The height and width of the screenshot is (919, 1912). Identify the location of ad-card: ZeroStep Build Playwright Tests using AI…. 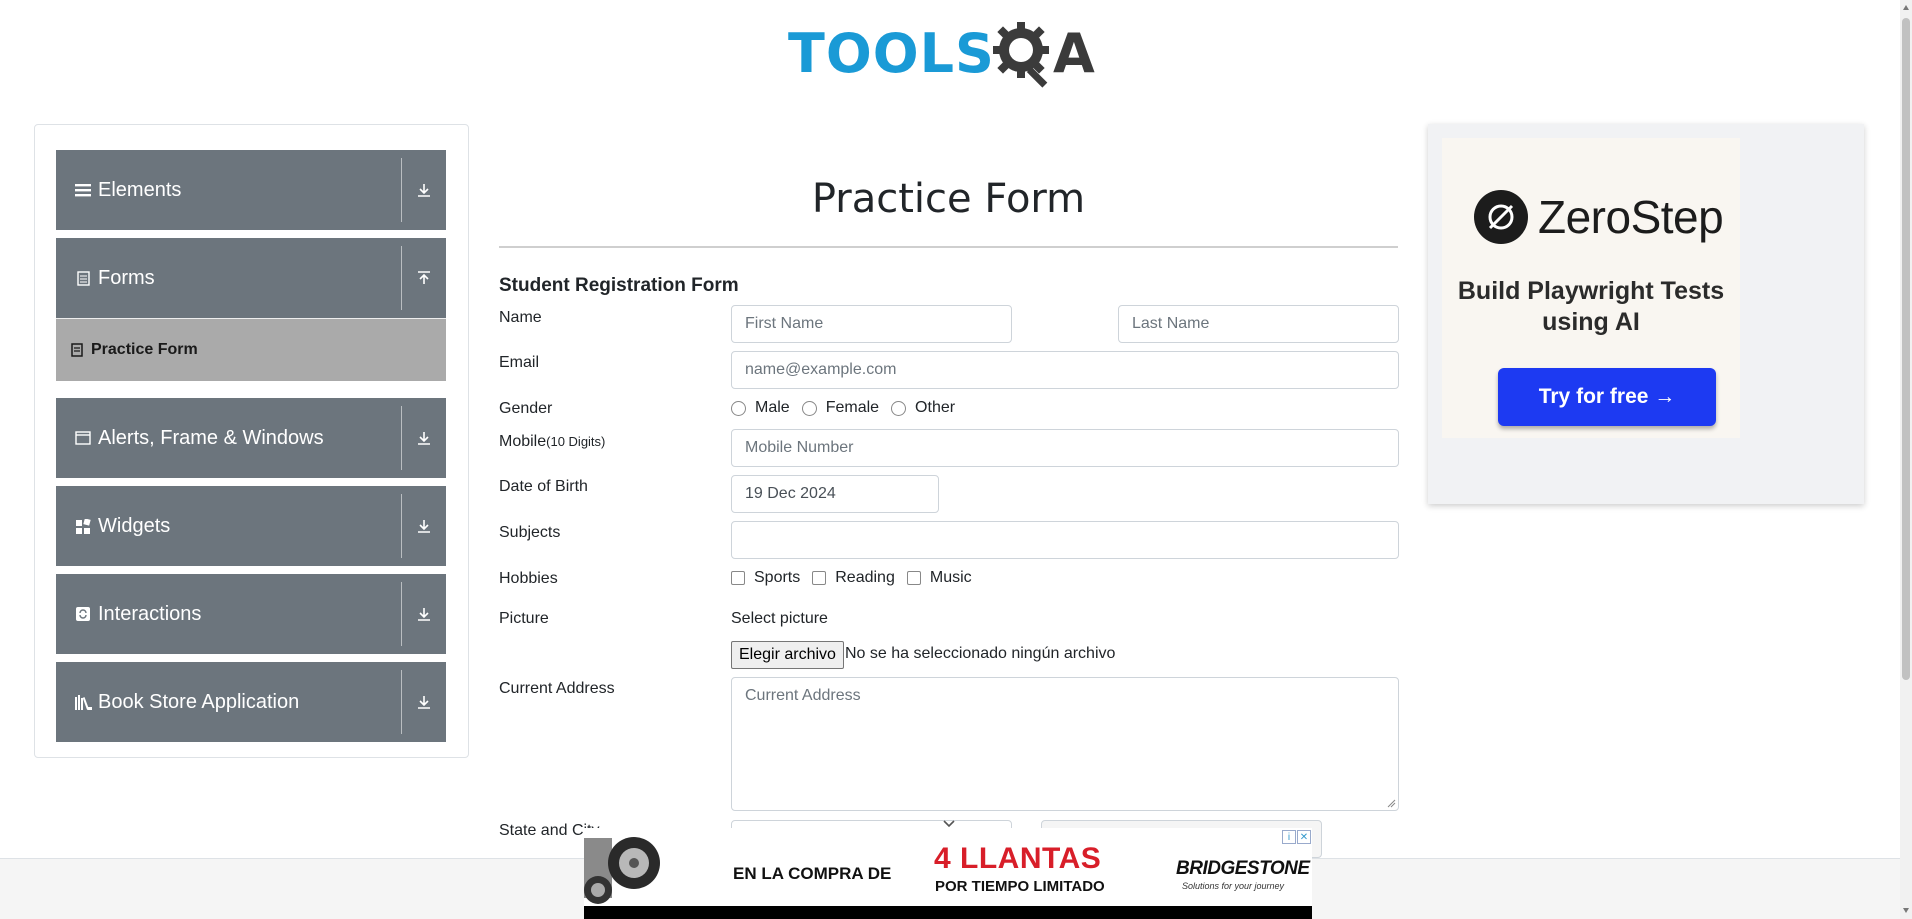
(1591, 288).